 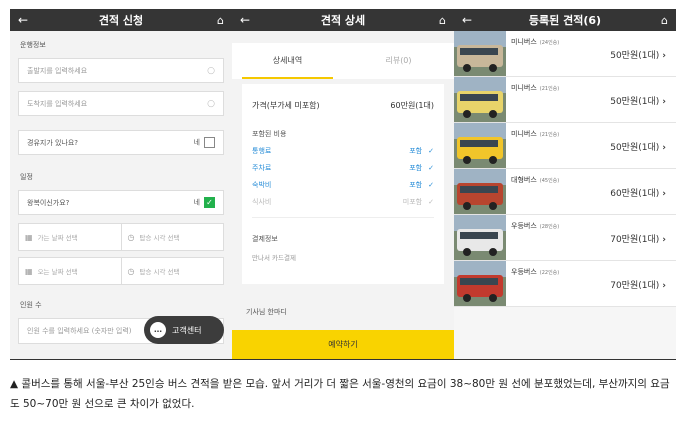 What do you see at coordinates (398, 61) in the screenshot?
I see `tab-review: 리뷰(0)` at bounding box center [398, 61].